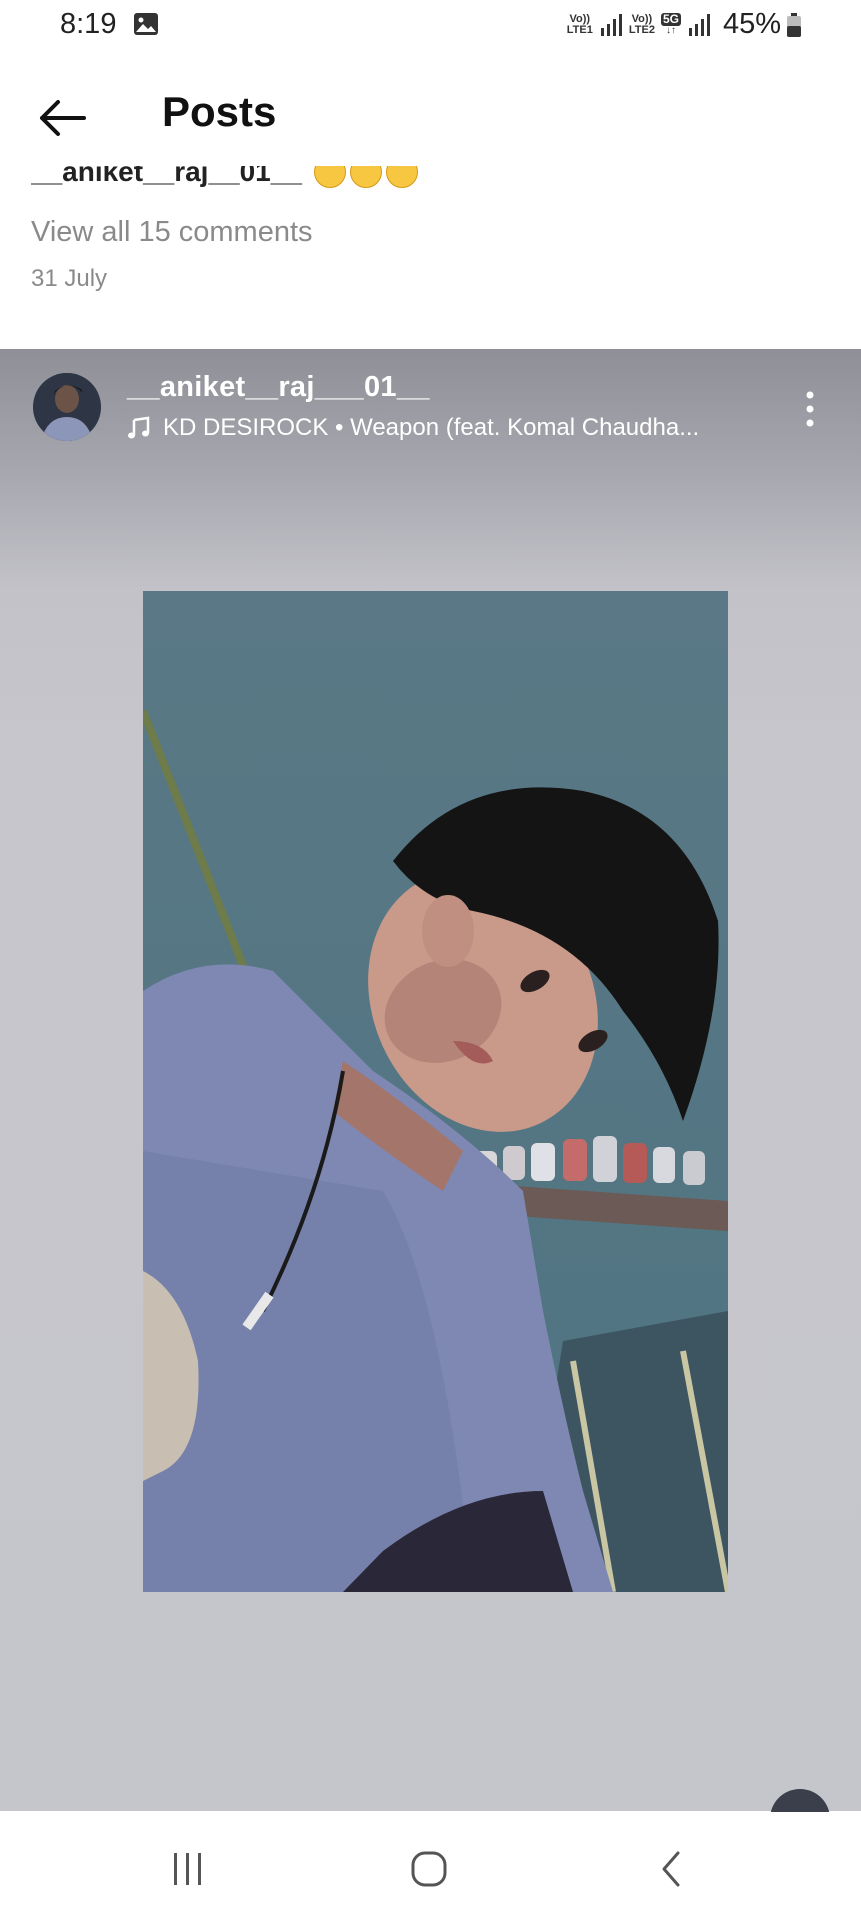  I want to click on home-glyph, so click(429, 1869).